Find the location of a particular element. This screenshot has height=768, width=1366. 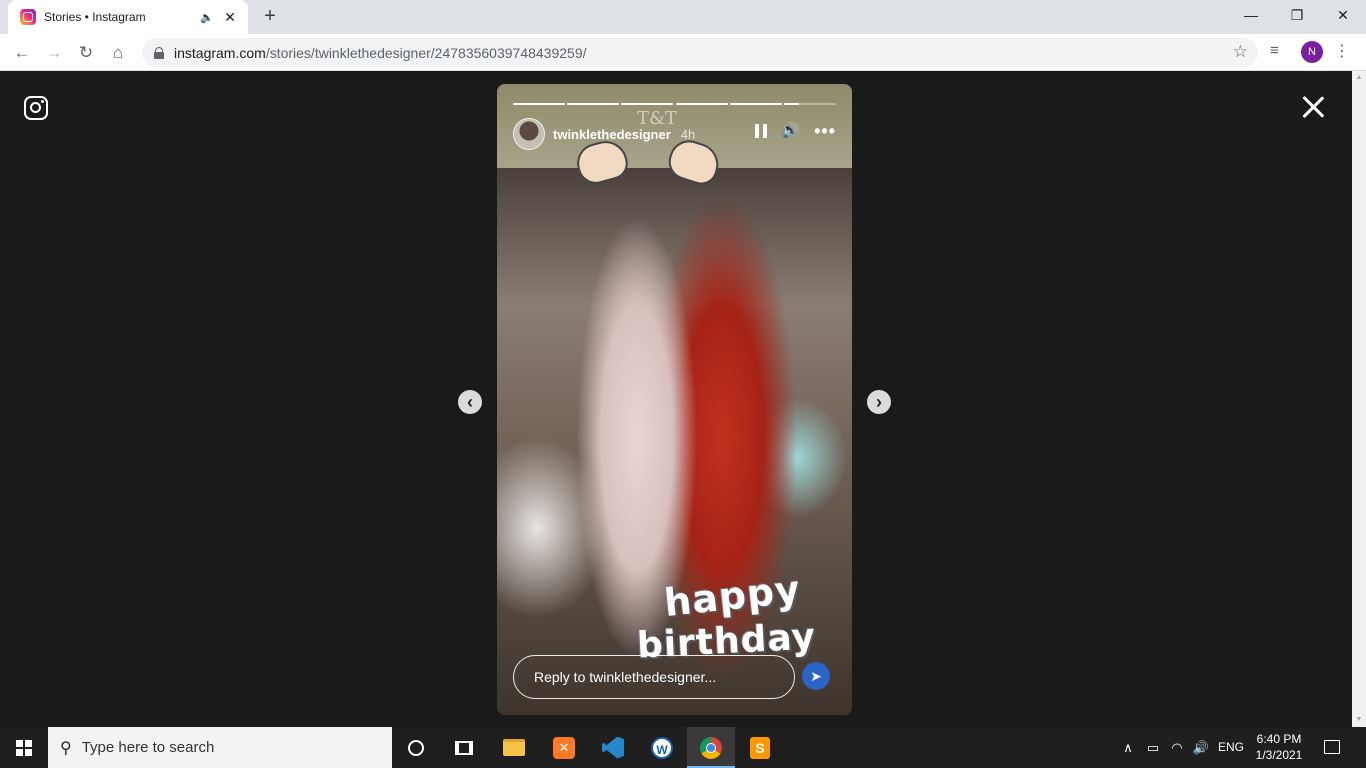

new-tab-button: + is located at coordinates (270, 17).